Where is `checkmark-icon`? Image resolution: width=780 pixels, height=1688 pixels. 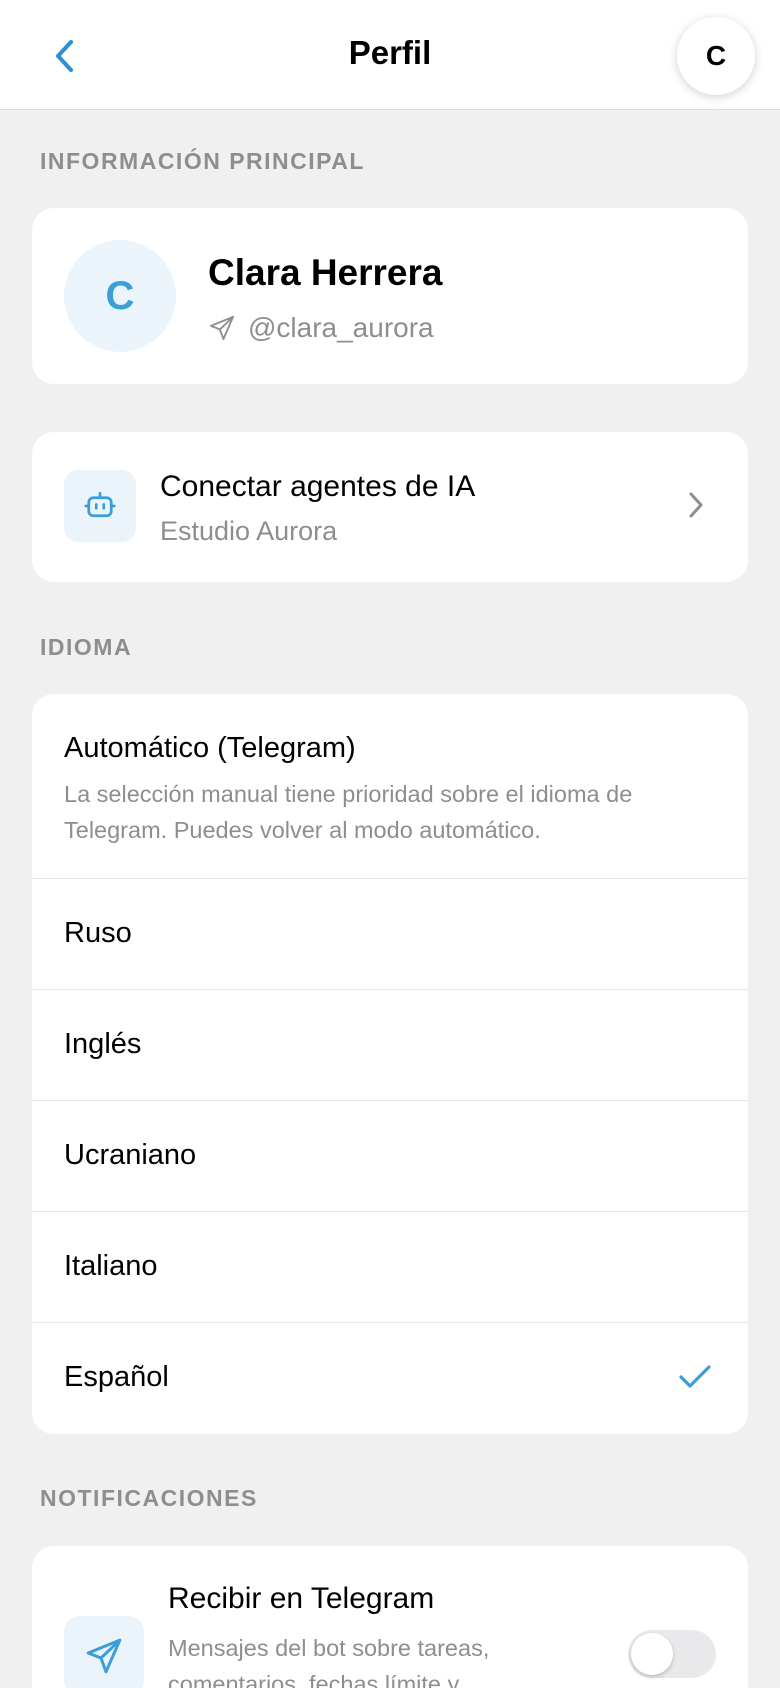
checkmark-icon is located at coordinates (695, 1376).